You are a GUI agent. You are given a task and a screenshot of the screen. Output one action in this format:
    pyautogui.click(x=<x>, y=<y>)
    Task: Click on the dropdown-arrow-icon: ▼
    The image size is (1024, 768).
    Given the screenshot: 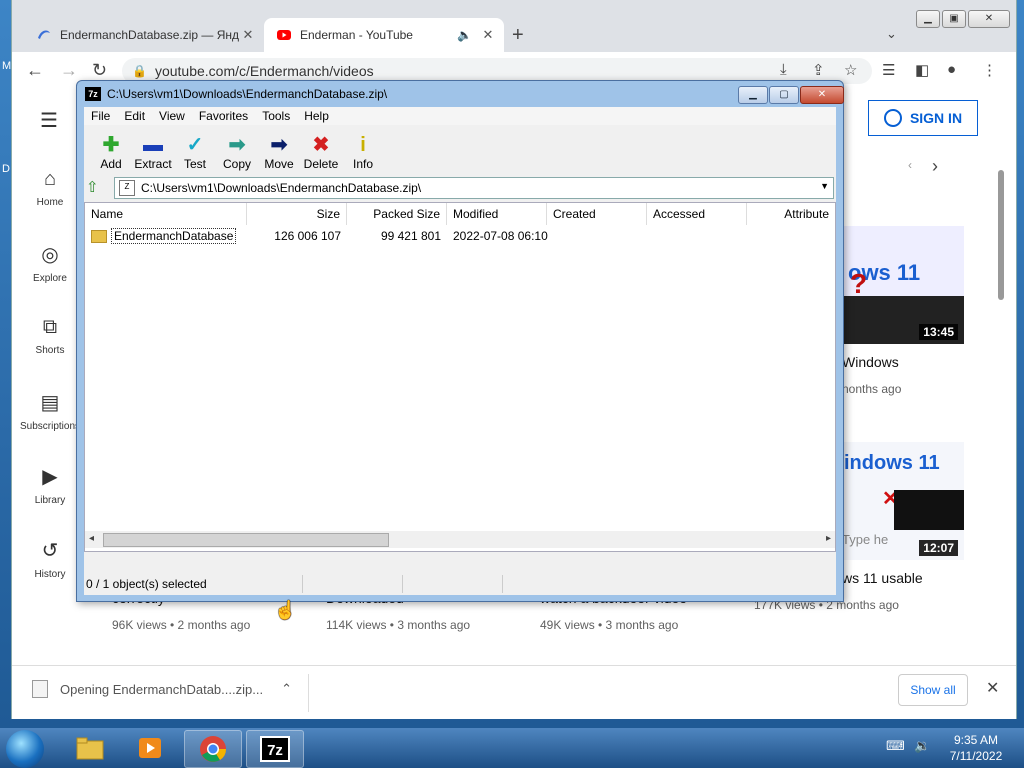 What is the action you would take?
    pyautogui.click(x=824, y=186)
    